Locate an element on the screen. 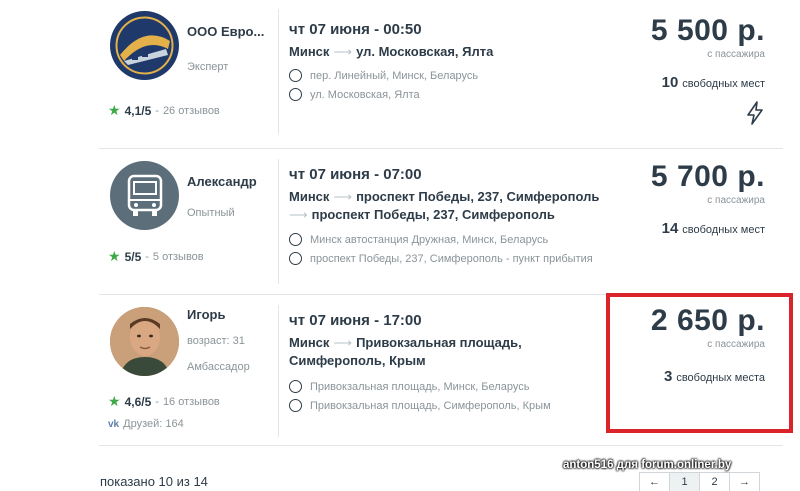 The width and height of the screenshot is (800, 491). driver-age: возраст: 31 is located at coordinates (216, 341).